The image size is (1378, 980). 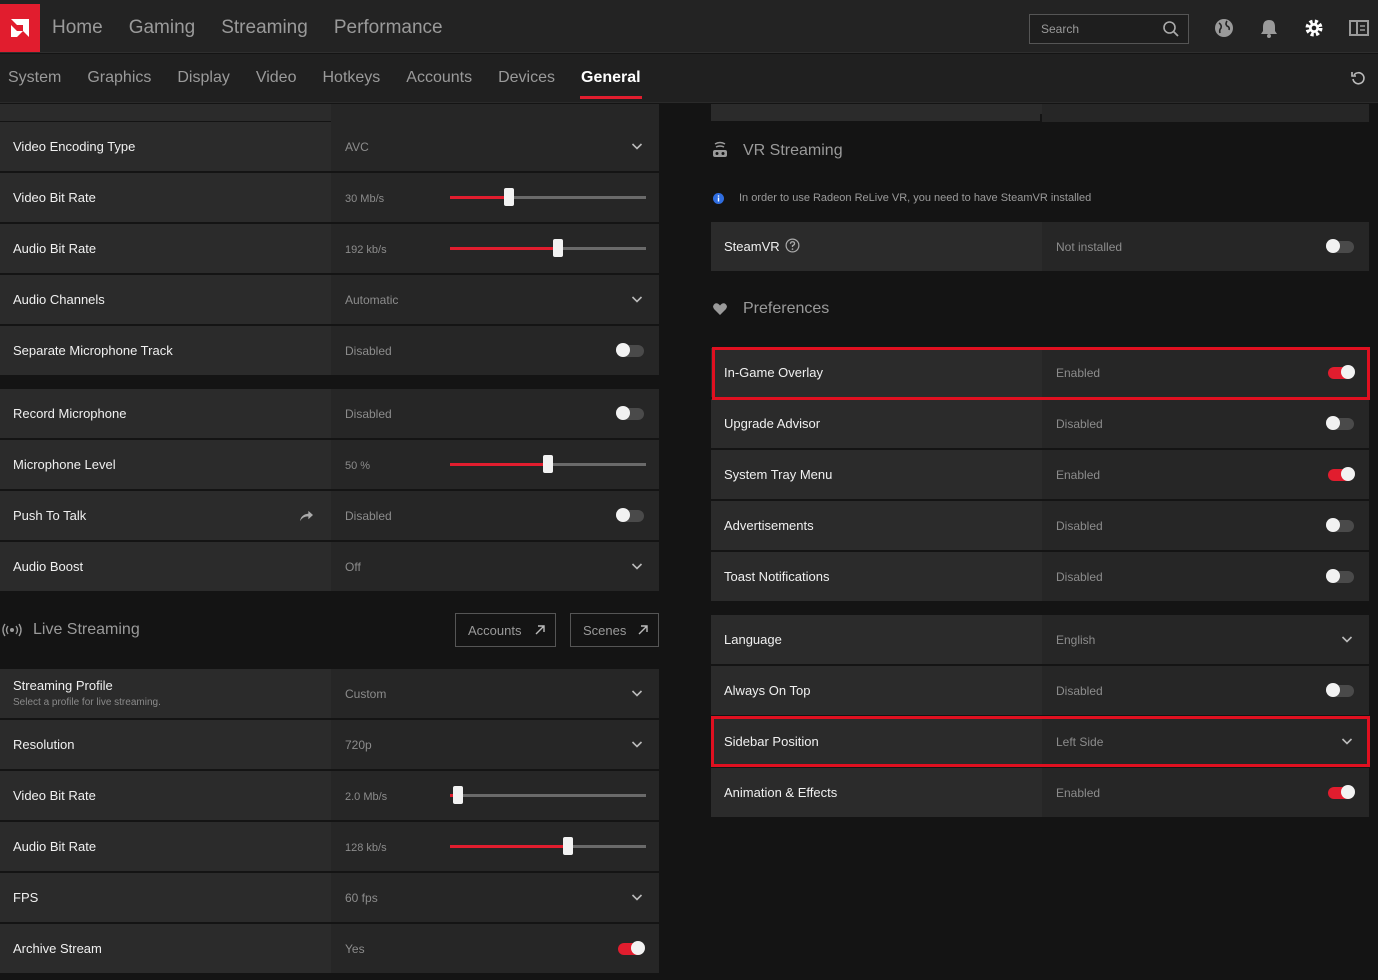 I want to click on setting-value-slider: 2.0 Mb/s, so click(x=495, y=795).